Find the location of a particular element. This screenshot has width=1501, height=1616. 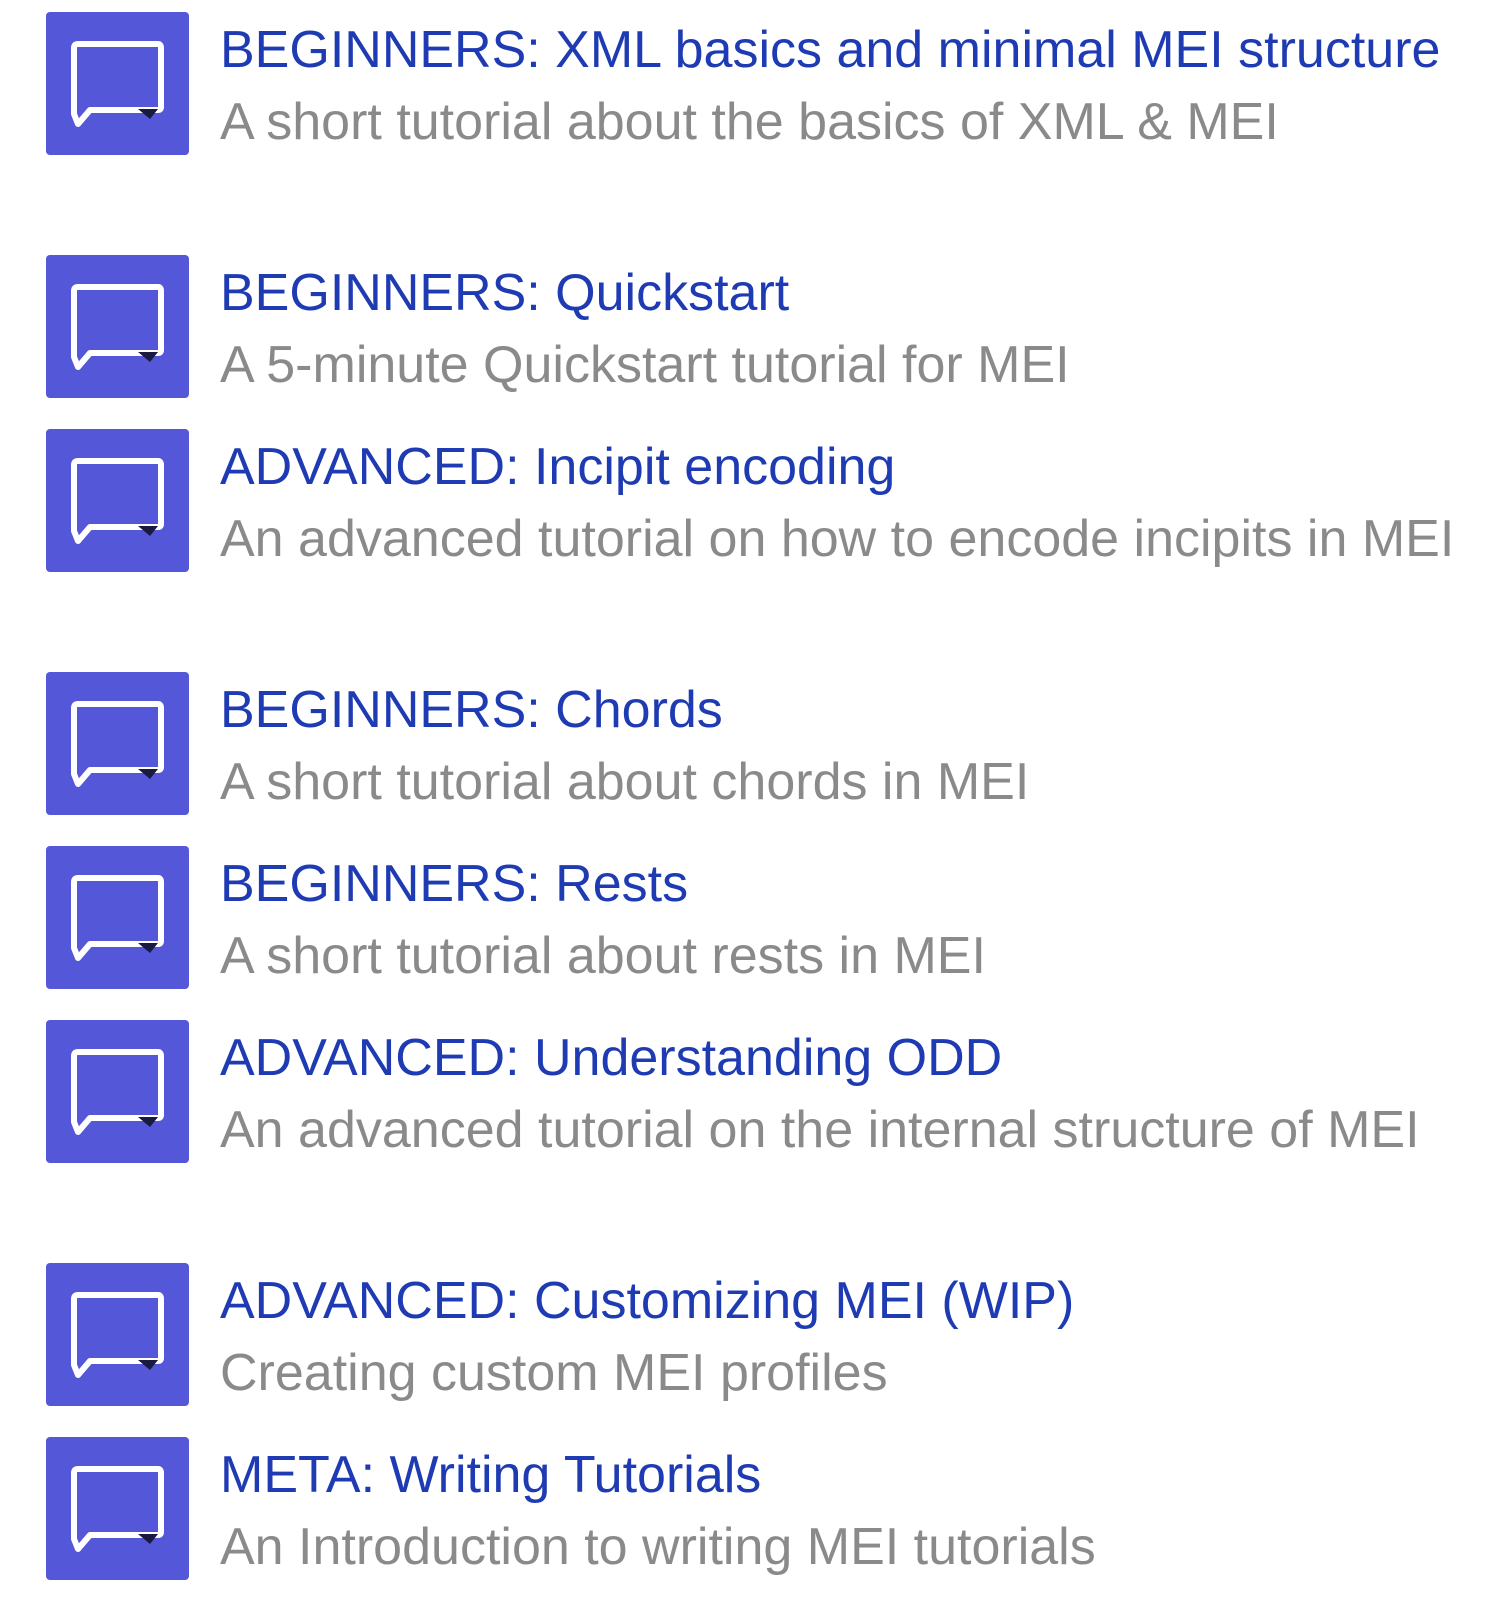

tutorial-title-link: BEGINNERS: Rests is located at coordinates (850, 884).